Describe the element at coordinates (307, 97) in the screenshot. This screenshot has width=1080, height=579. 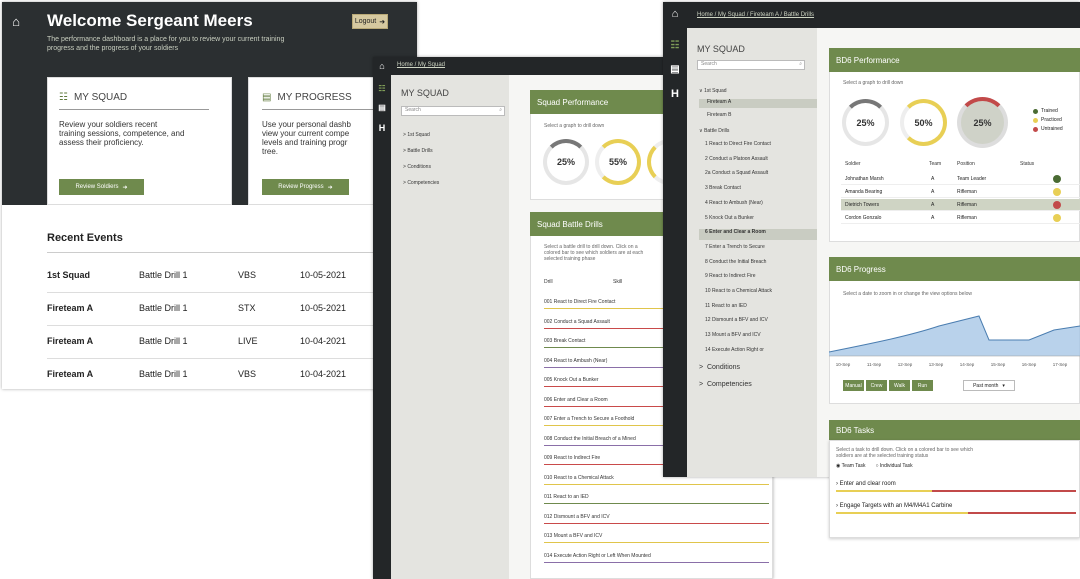
I see `progress-card-header: ▤ MY PROGRESS` at that location.